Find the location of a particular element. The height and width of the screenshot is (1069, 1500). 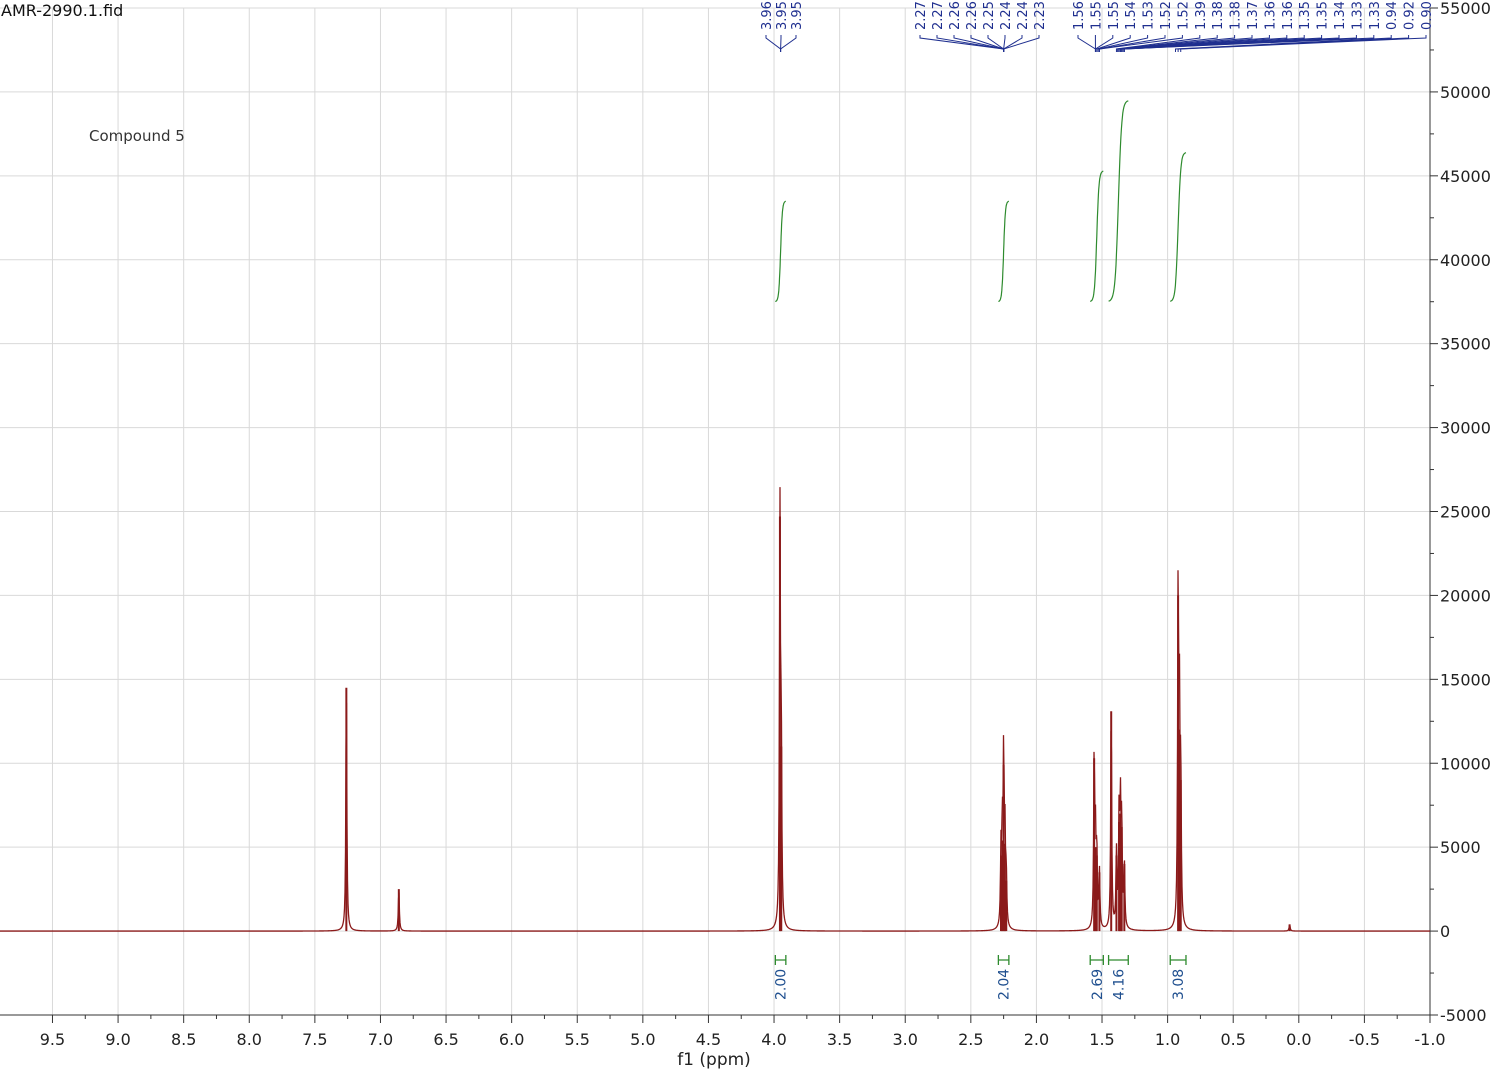

x-tick-label: 2.5 is located at coordinates (970, 1039).